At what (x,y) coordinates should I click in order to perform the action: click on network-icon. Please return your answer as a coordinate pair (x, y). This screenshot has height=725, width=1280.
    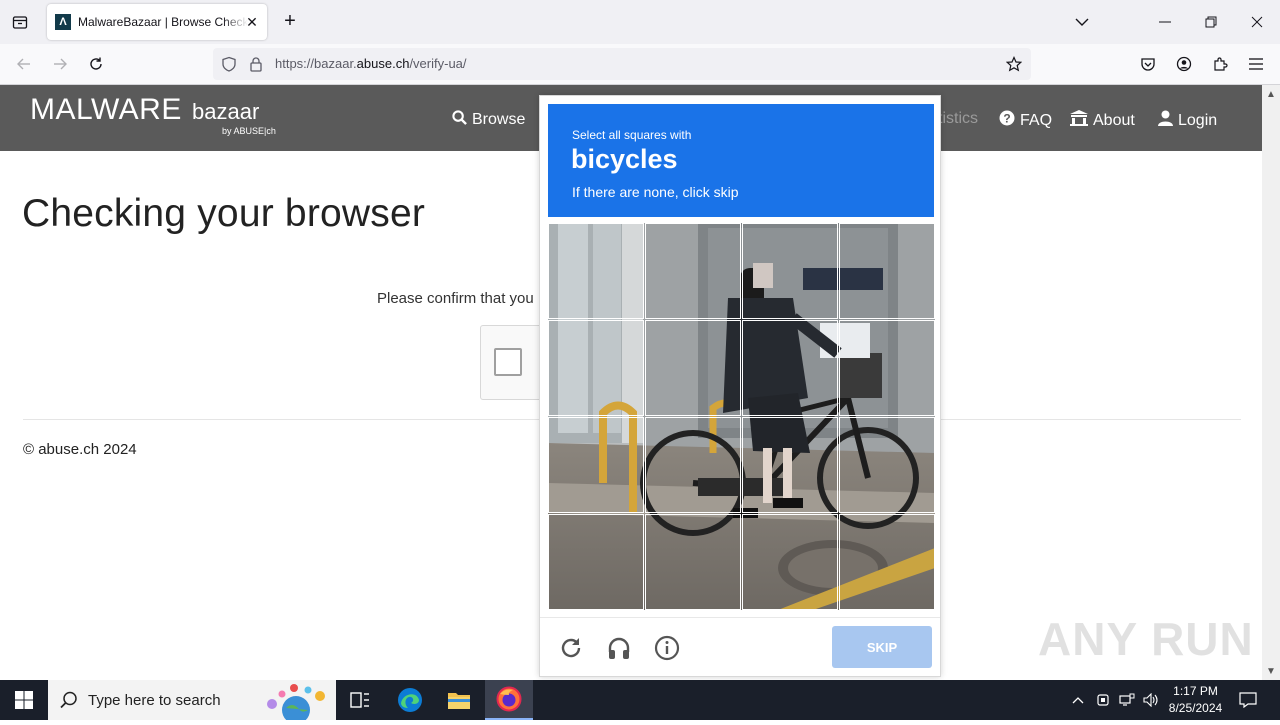
    Looking at the image, I should click on (1127, 700).